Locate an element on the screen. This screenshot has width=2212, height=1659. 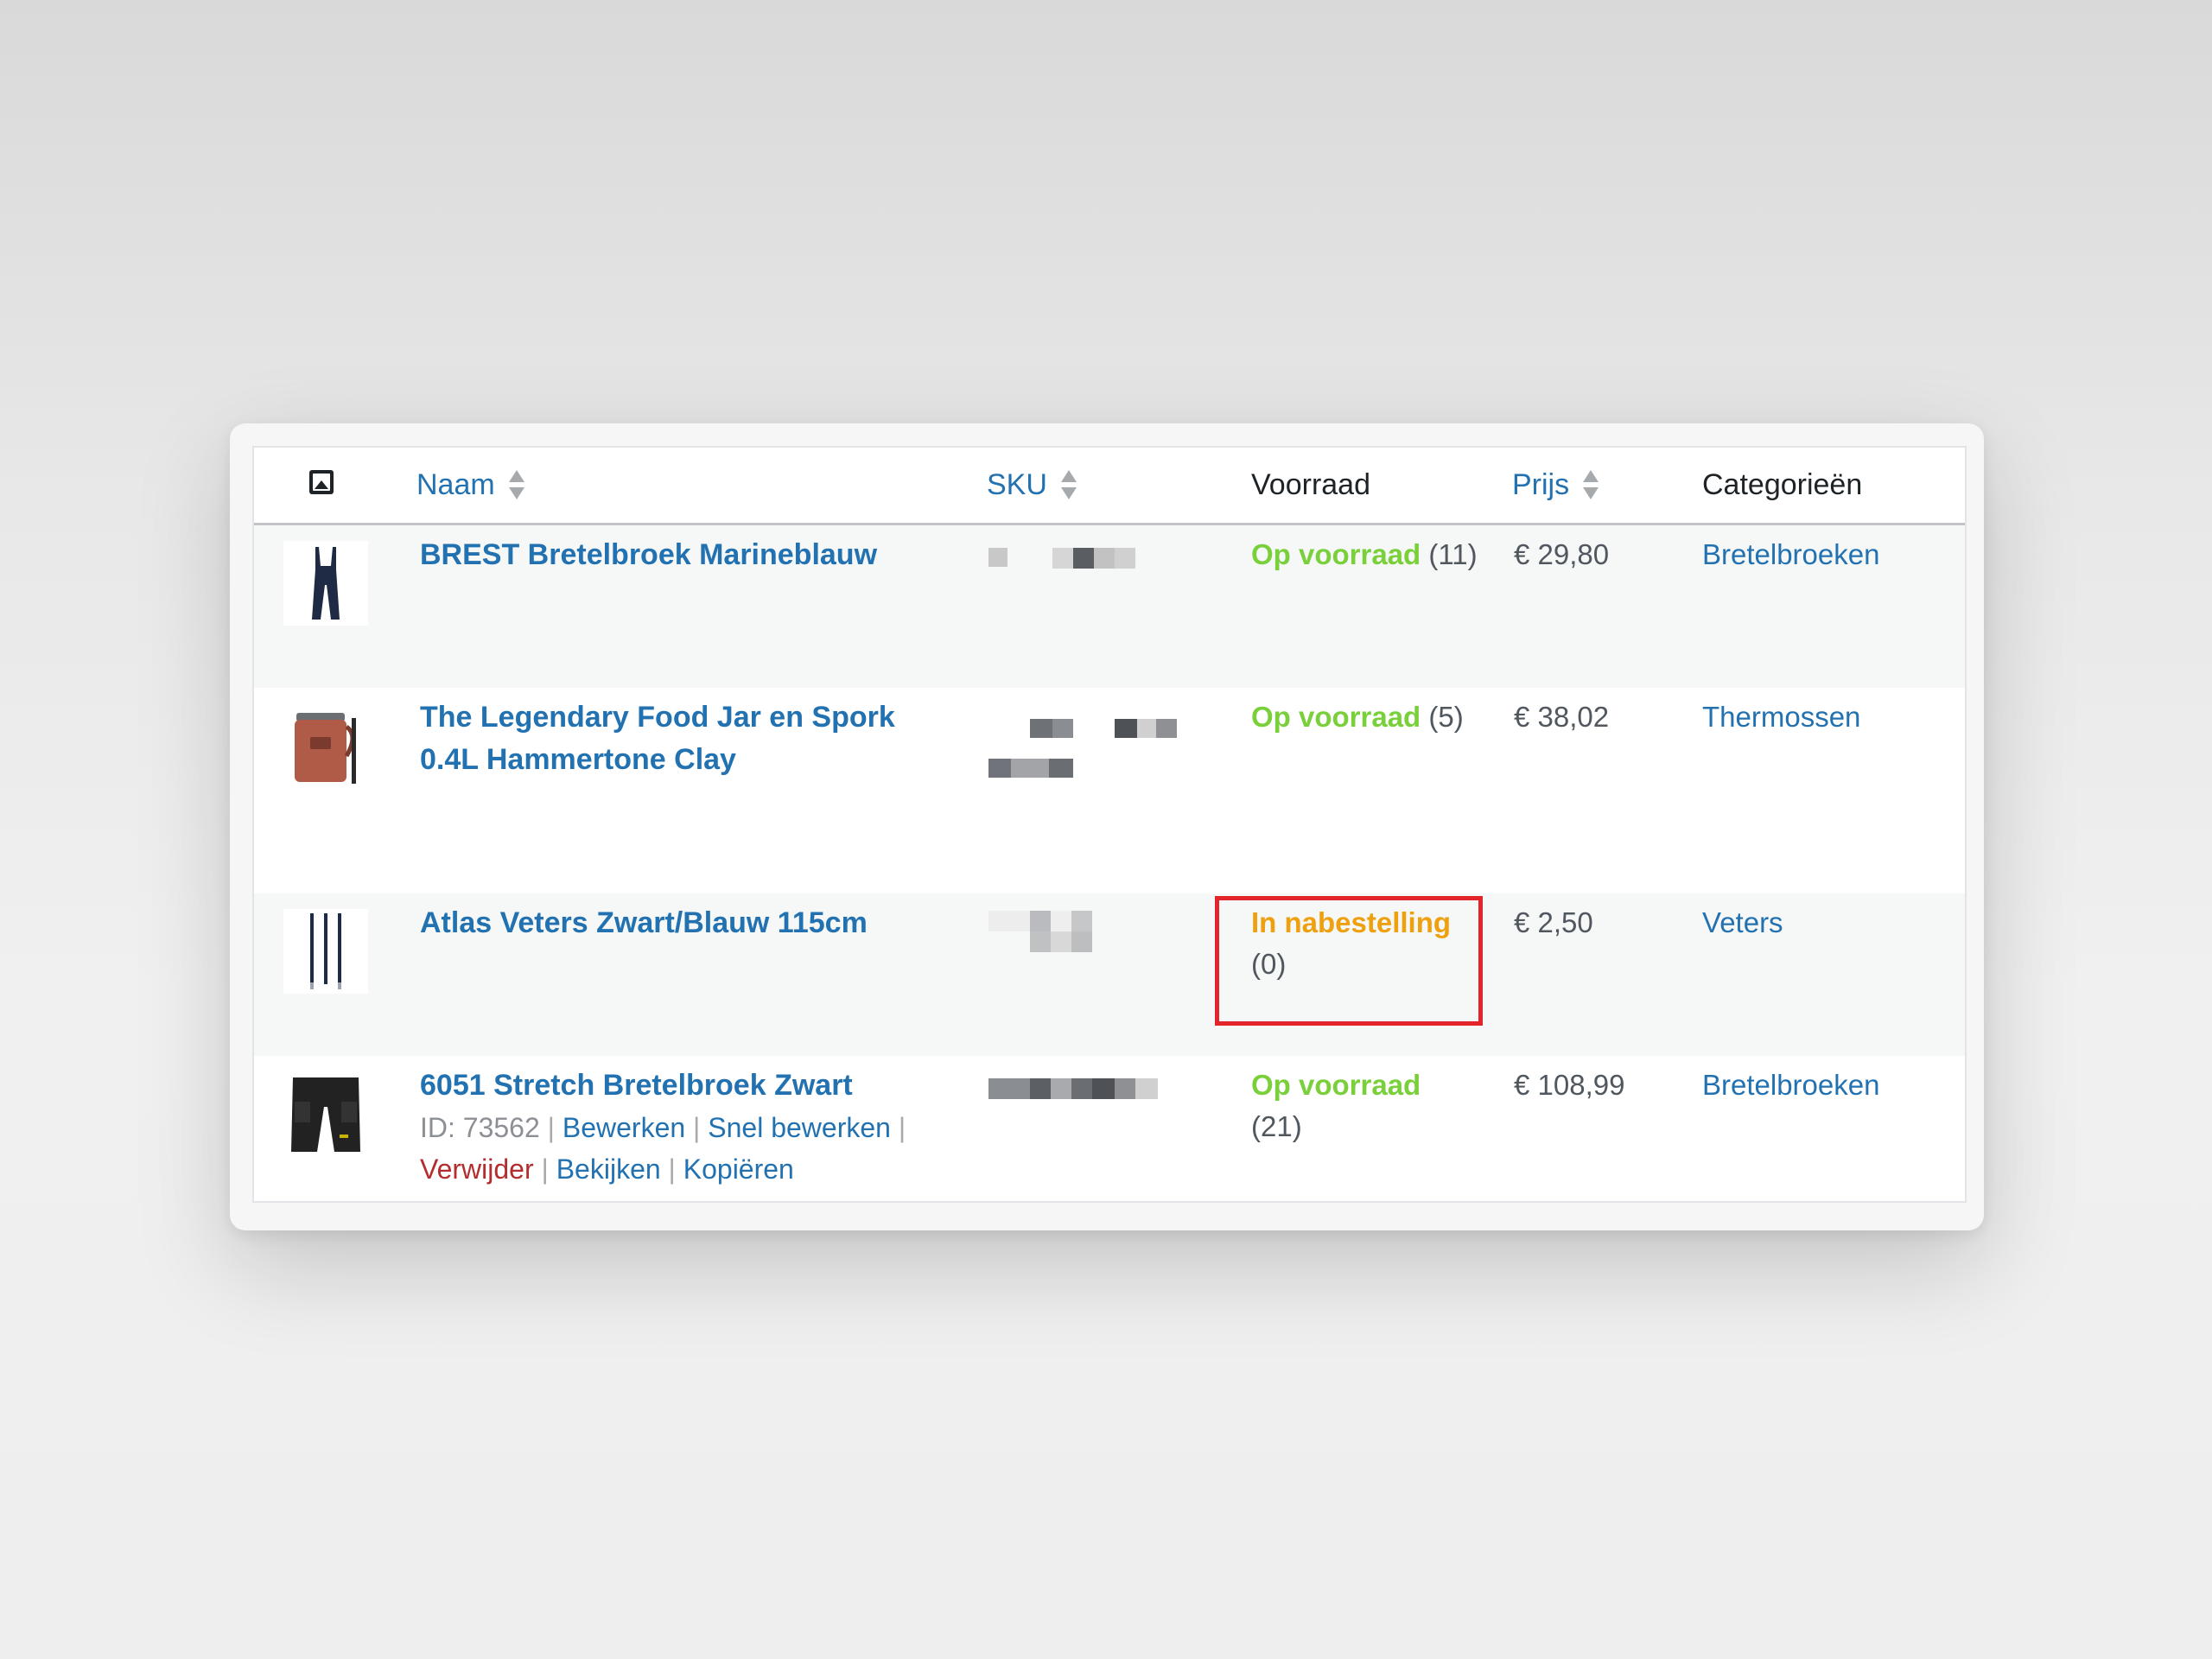
image-icon is located at coordinates (321, 482).